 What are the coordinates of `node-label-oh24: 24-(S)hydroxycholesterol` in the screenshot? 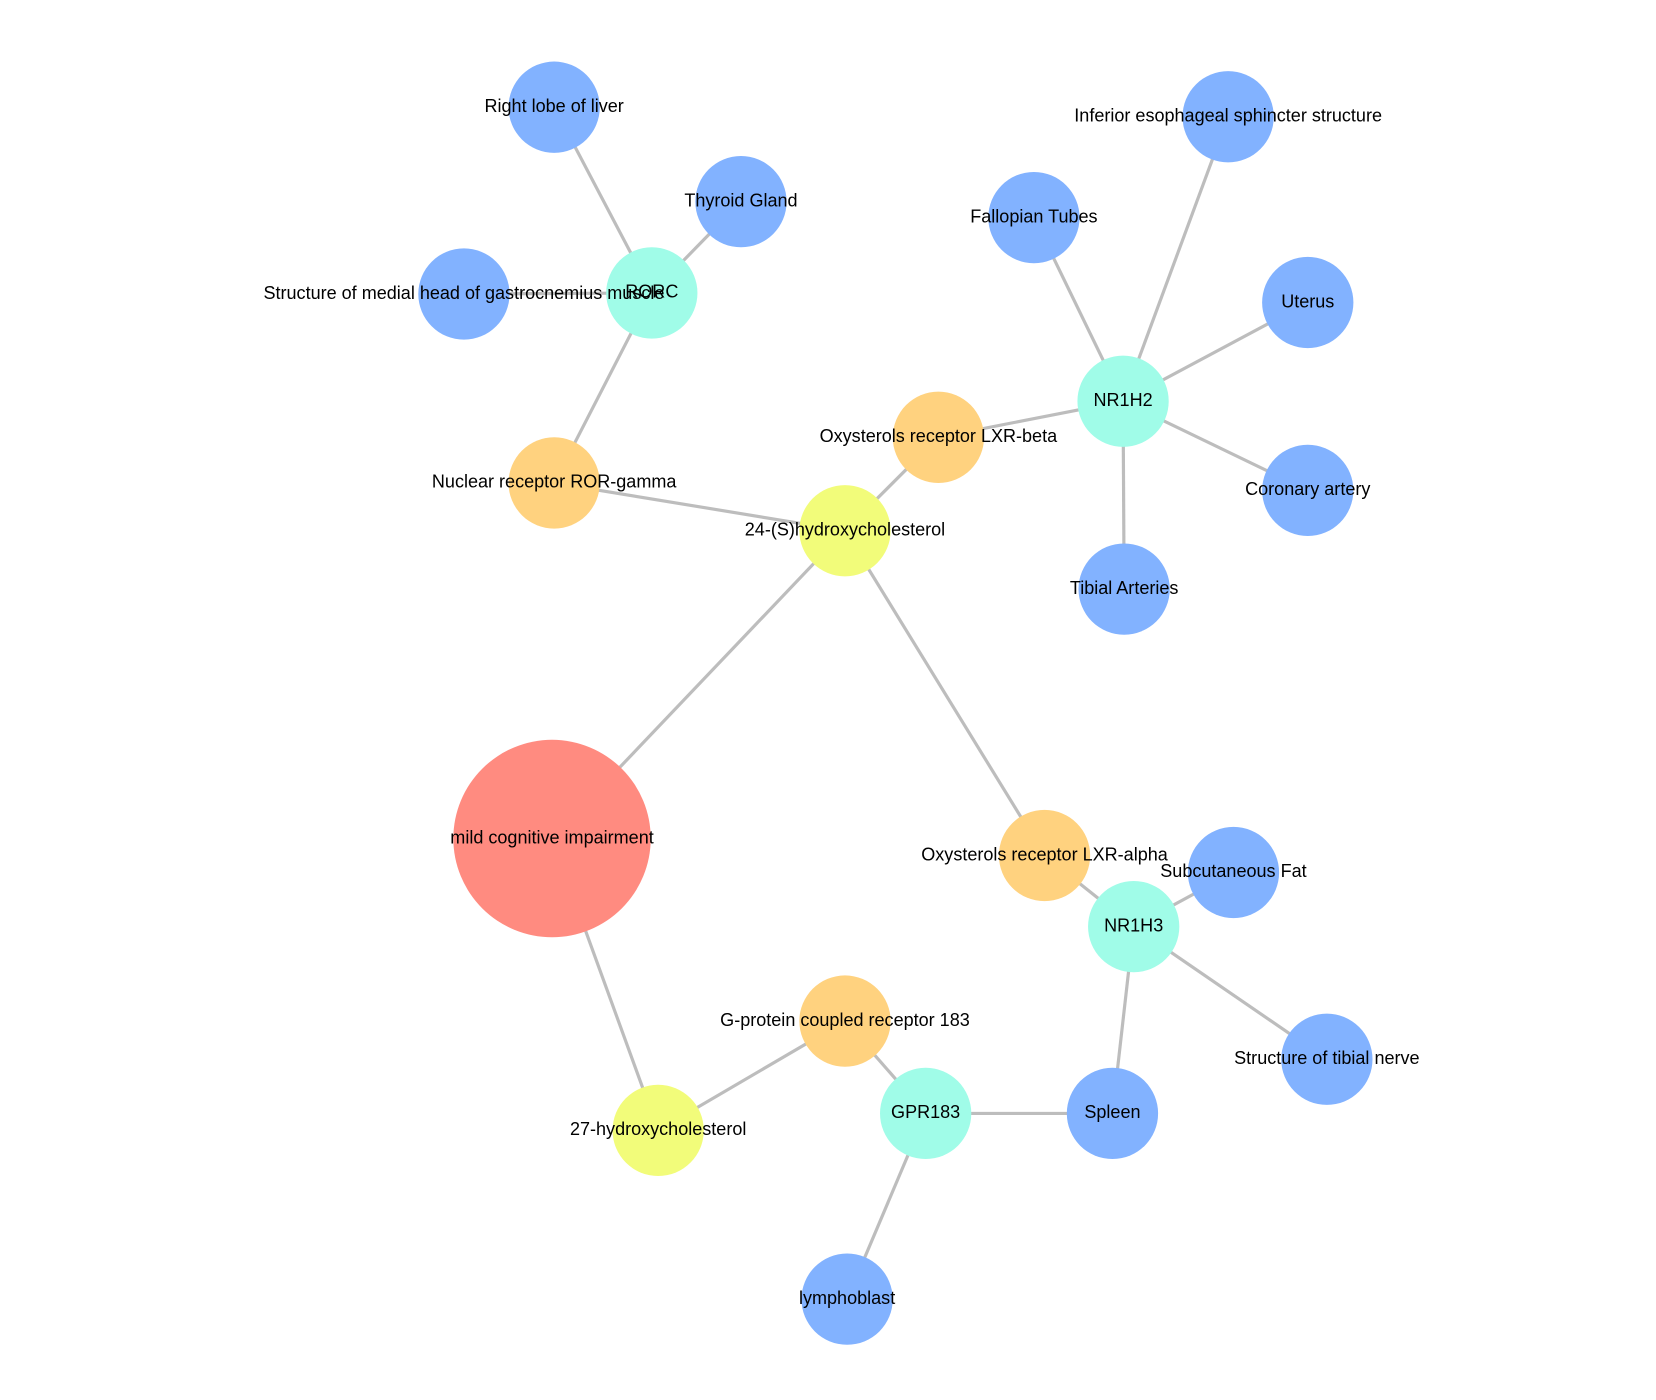 It's located at (845, 529).